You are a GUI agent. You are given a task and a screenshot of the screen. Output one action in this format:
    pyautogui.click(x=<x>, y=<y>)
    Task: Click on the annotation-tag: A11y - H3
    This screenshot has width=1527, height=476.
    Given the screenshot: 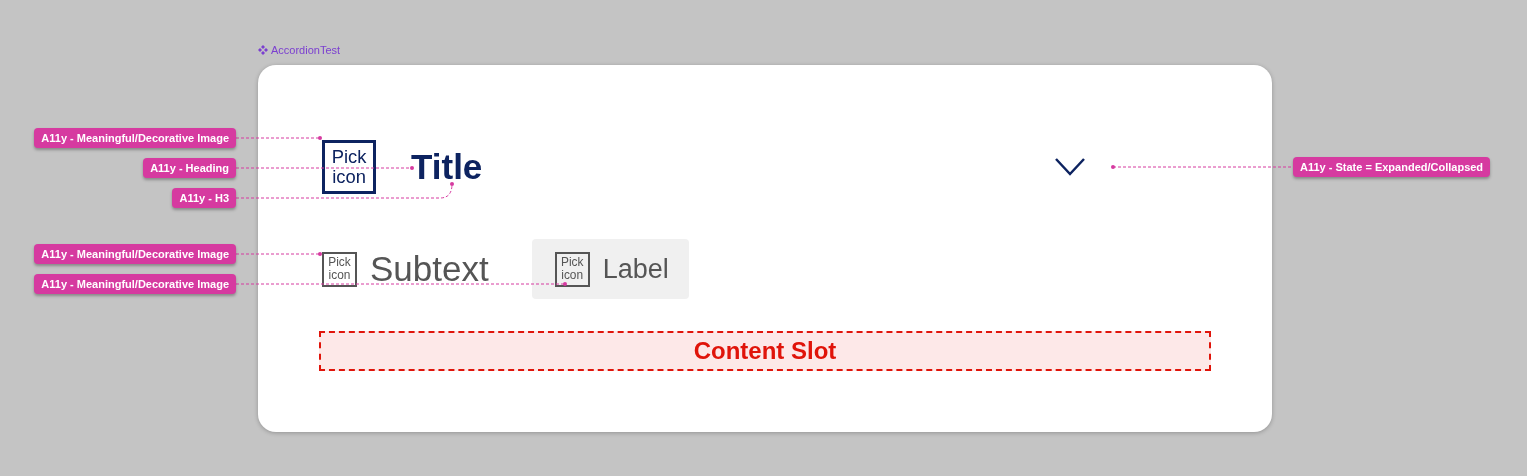 What is the action you would take?
    pyautogui.click(x=204, y=198)
    